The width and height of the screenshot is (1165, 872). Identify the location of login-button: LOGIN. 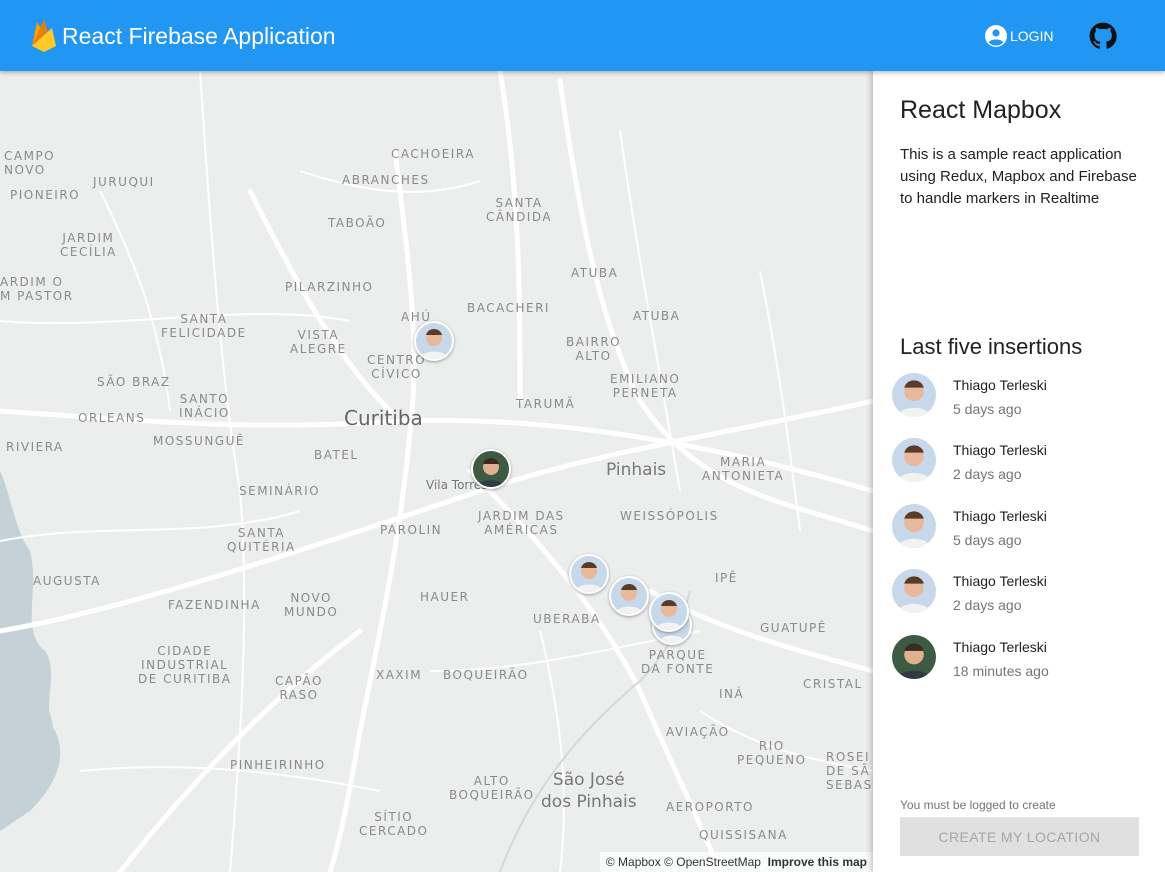
(1019, 36).